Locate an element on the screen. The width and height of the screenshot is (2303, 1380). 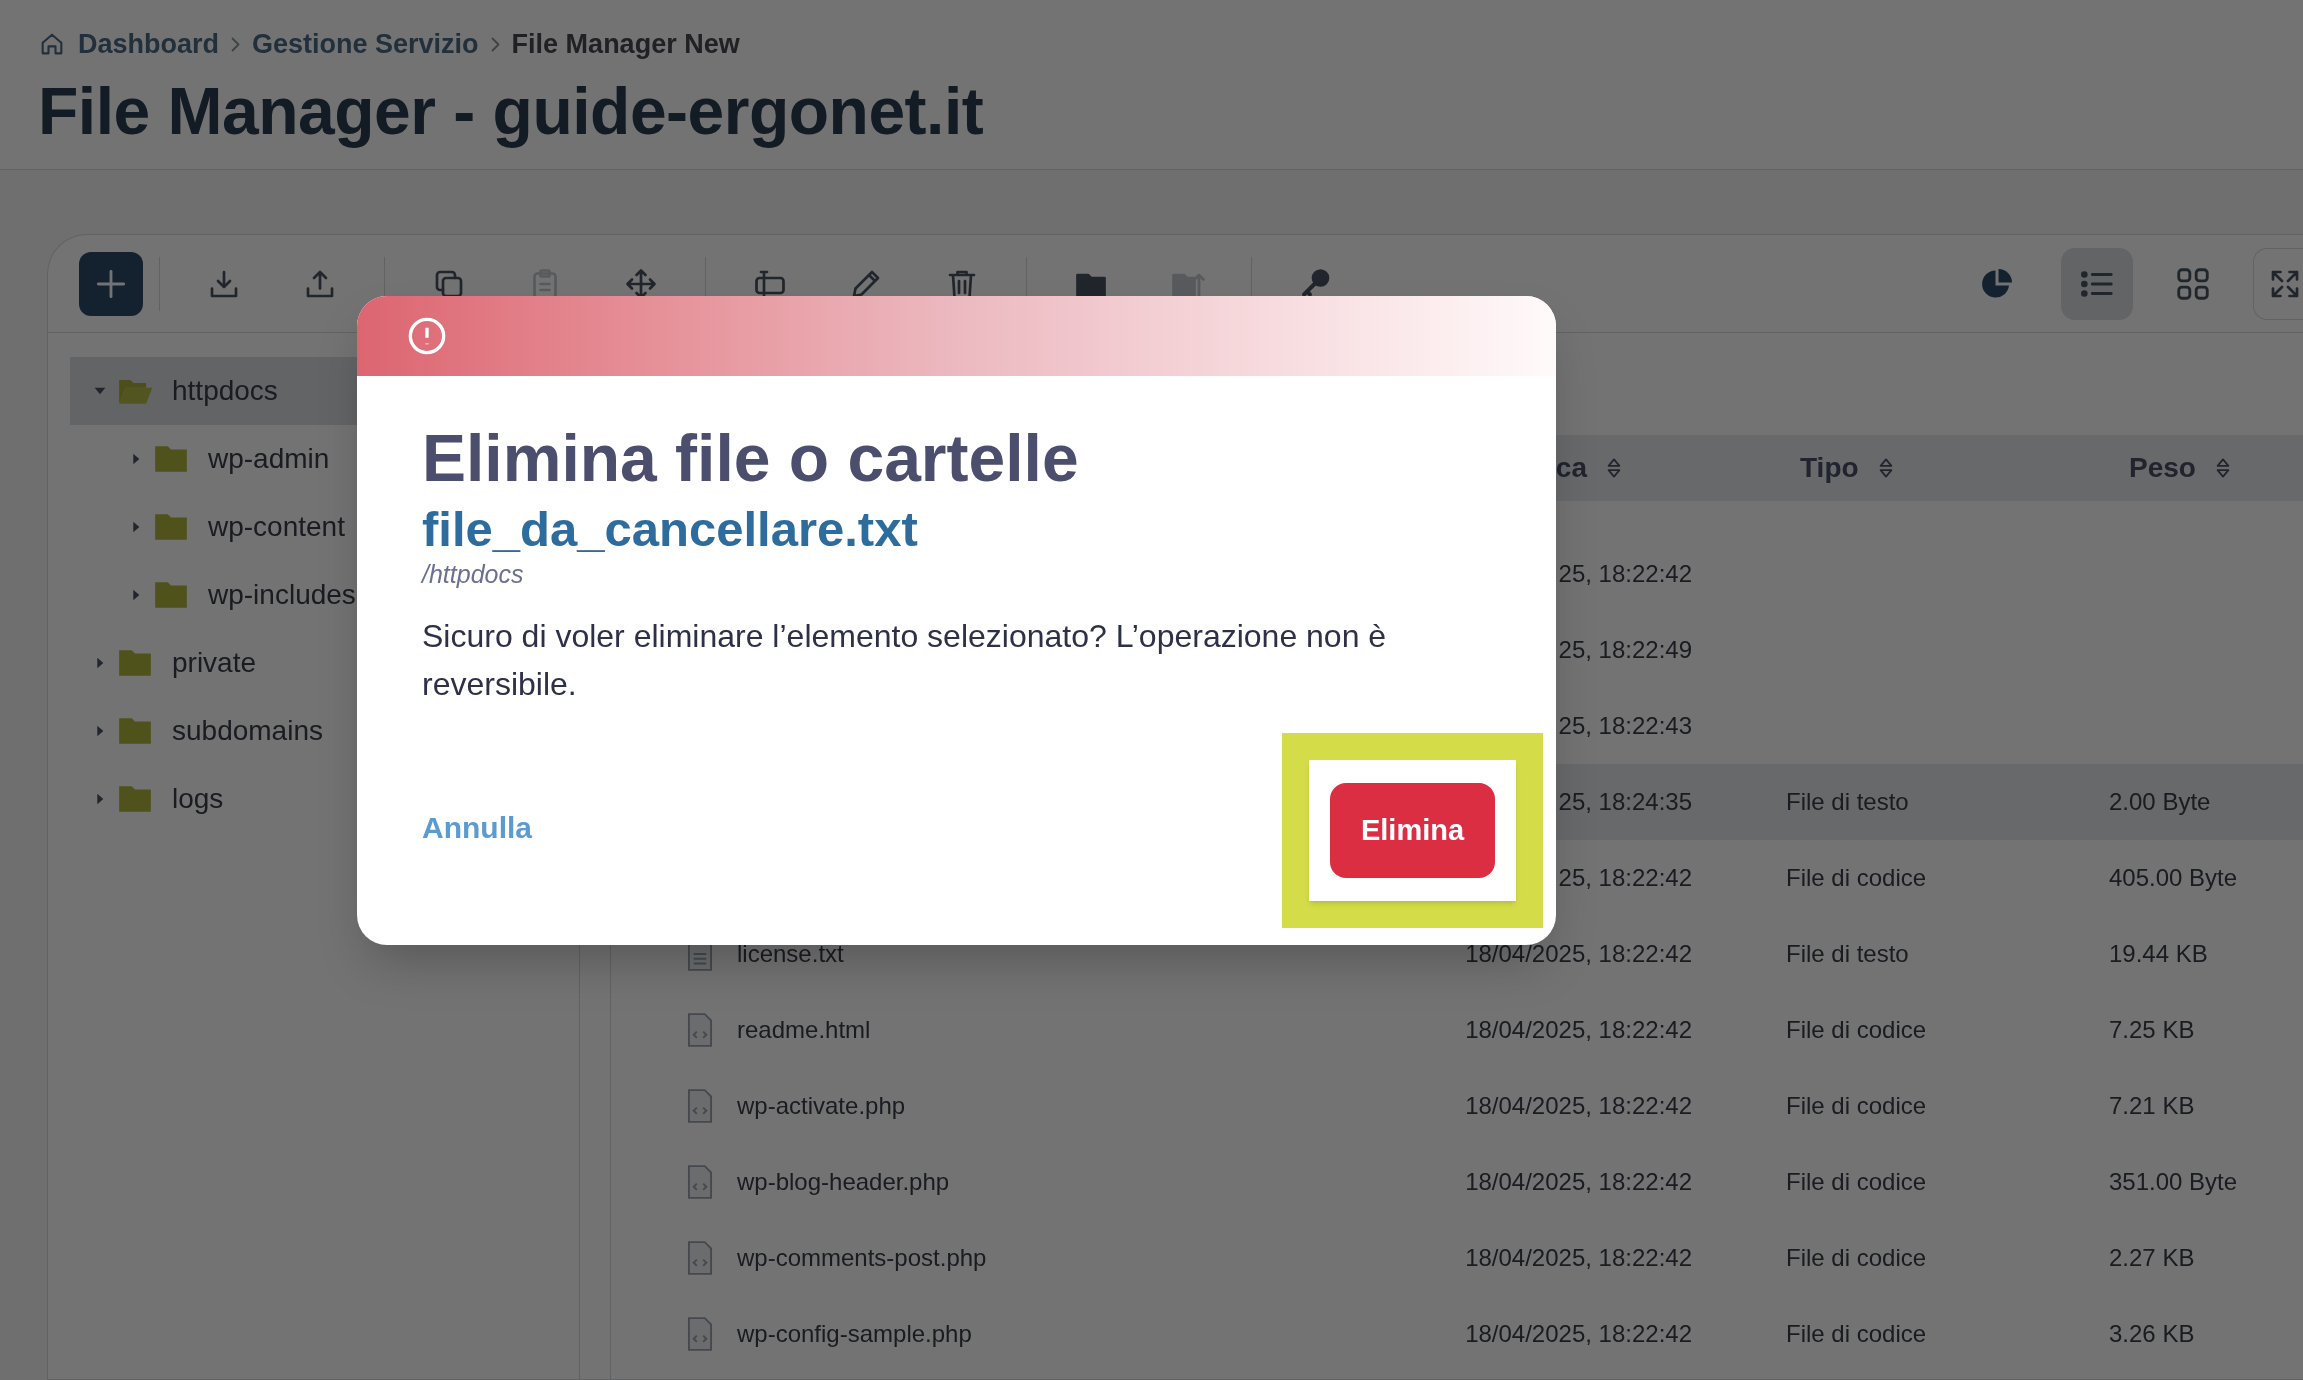
size-cell: 2.27 KB is located at coordinates (2152, 1257).